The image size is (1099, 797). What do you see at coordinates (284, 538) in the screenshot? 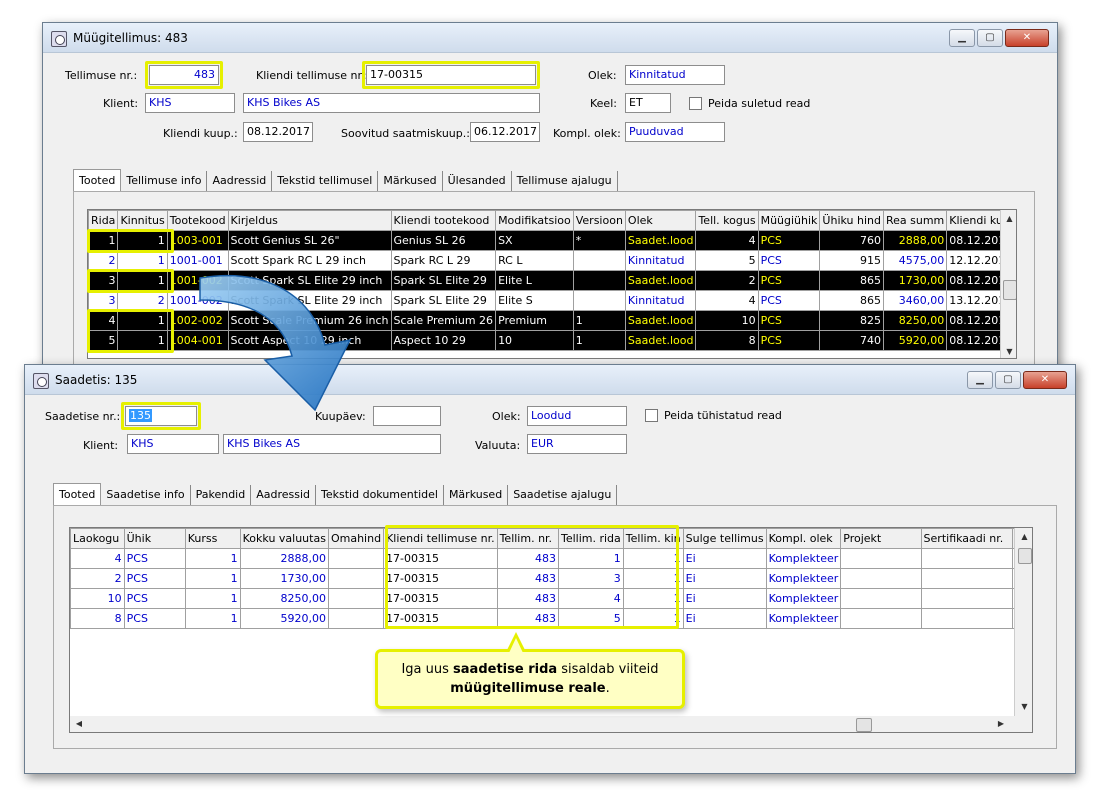
I see `column-header: Kokku valuutas` at bounding box center [284, 538].